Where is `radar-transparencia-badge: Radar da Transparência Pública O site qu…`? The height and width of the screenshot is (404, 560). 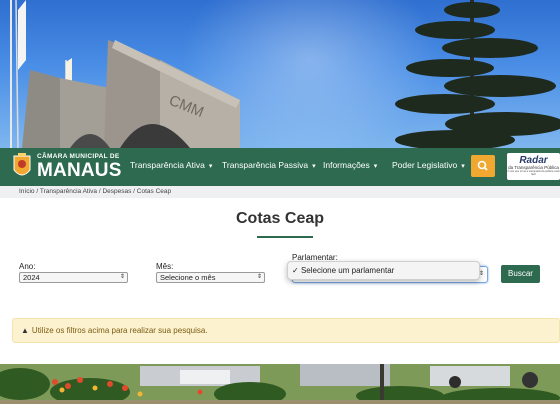
radar-transparencia-badge: Radar da Transparência Pública O site qu… is located at coordinates (533, 166).